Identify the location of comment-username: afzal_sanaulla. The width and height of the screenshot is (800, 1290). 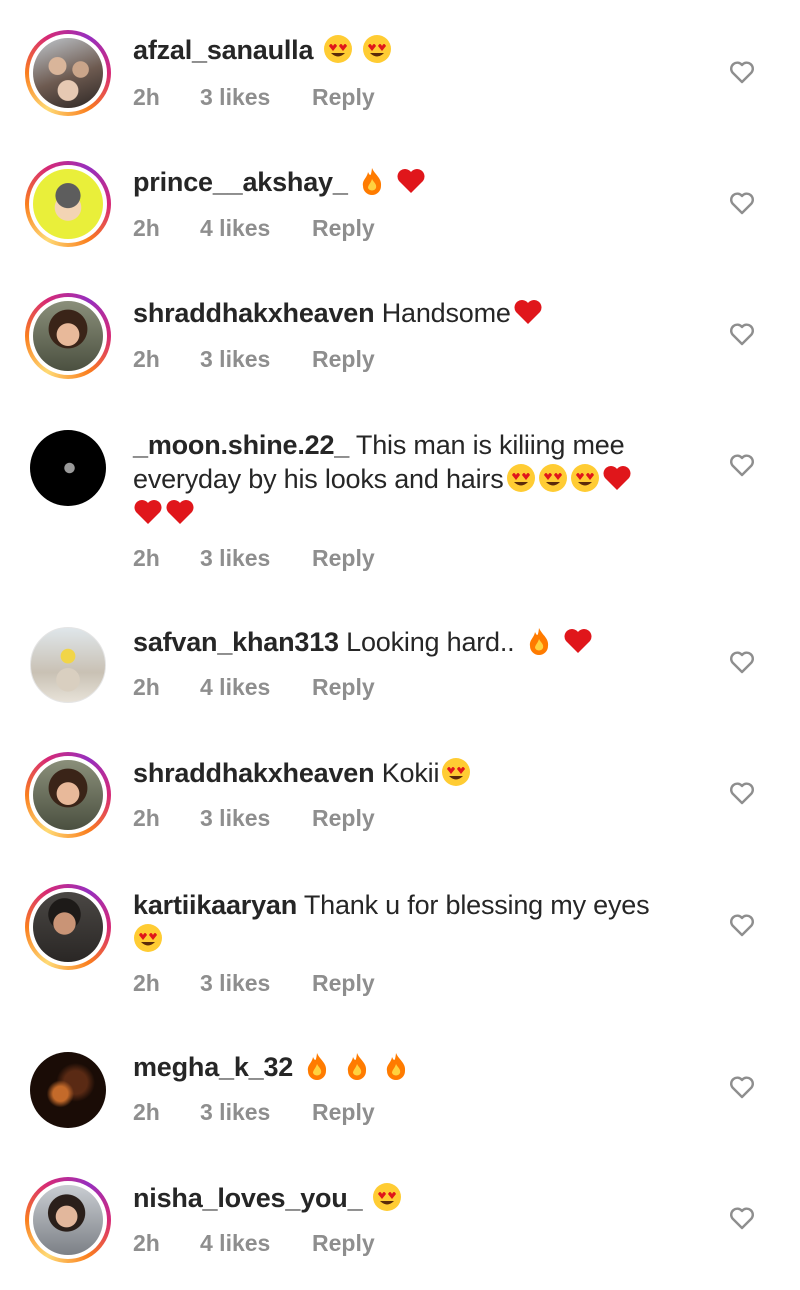
(223, 50).